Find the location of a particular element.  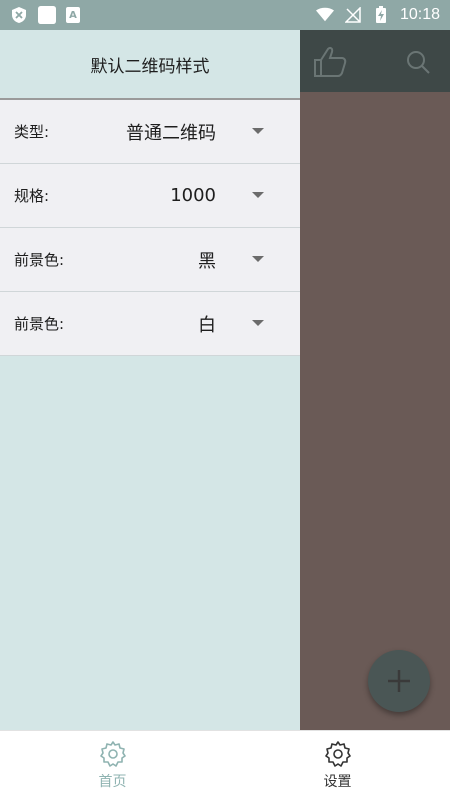

plus-icon is located at coordinates (399, 681).